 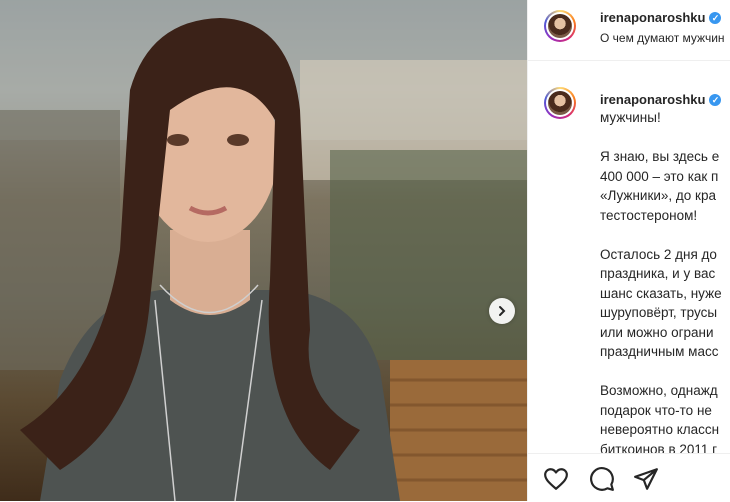 I want to click on action-bar, so click(x=629, y=477).